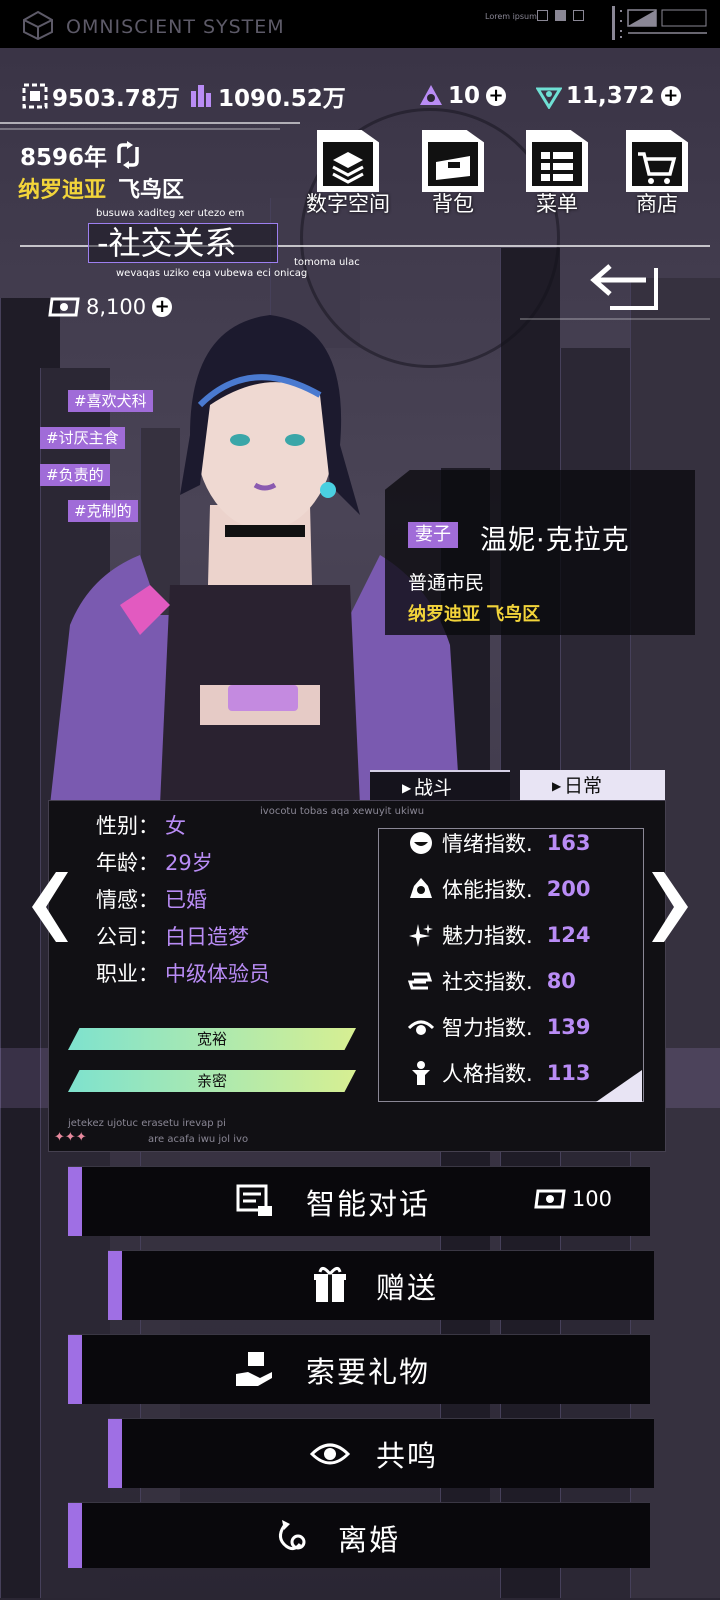 The image size is (720, 1600). Describe the element at coordinates (151, 190) in the screenshot. I see `district-area: 飞鸟区` at that location.